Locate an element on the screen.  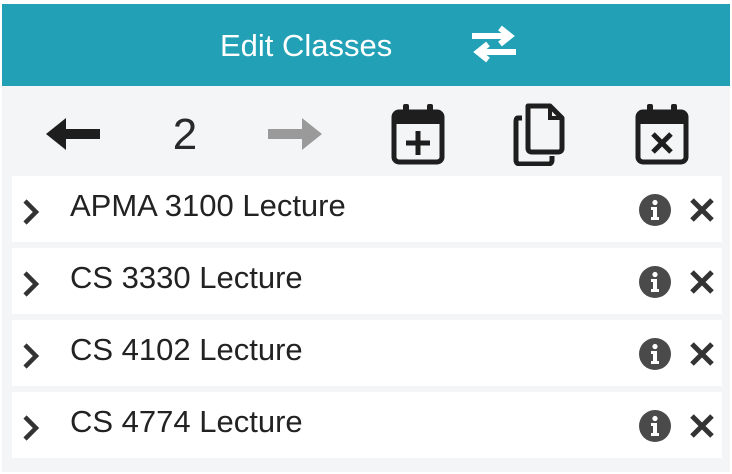
class-row: CS 3330 Lecture is located at coordinates (367, 281).